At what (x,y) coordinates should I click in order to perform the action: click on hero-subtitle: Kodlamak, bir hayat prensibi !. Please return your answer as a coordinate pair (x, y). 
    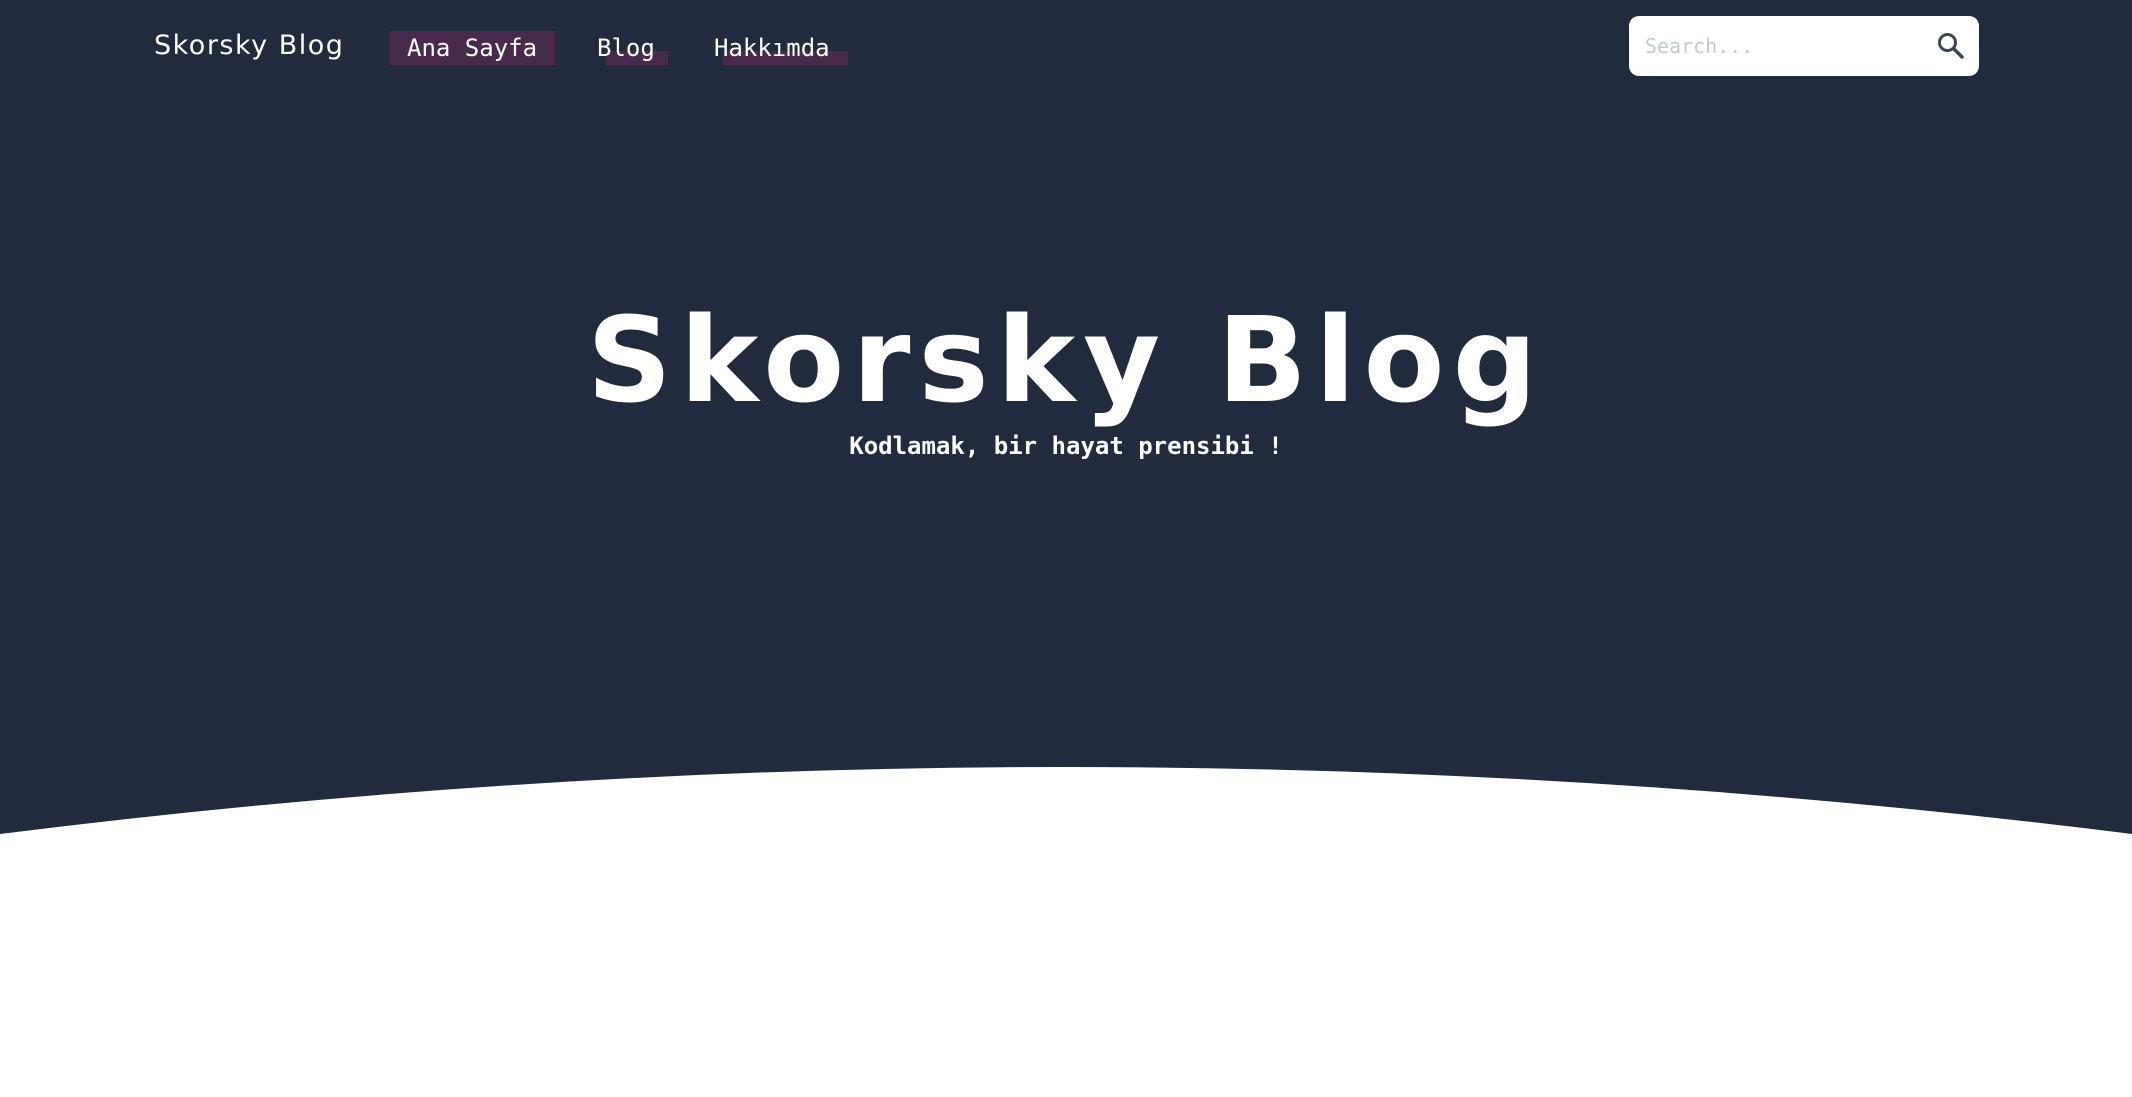
    Looking at the image, I should click on (1066, 446).